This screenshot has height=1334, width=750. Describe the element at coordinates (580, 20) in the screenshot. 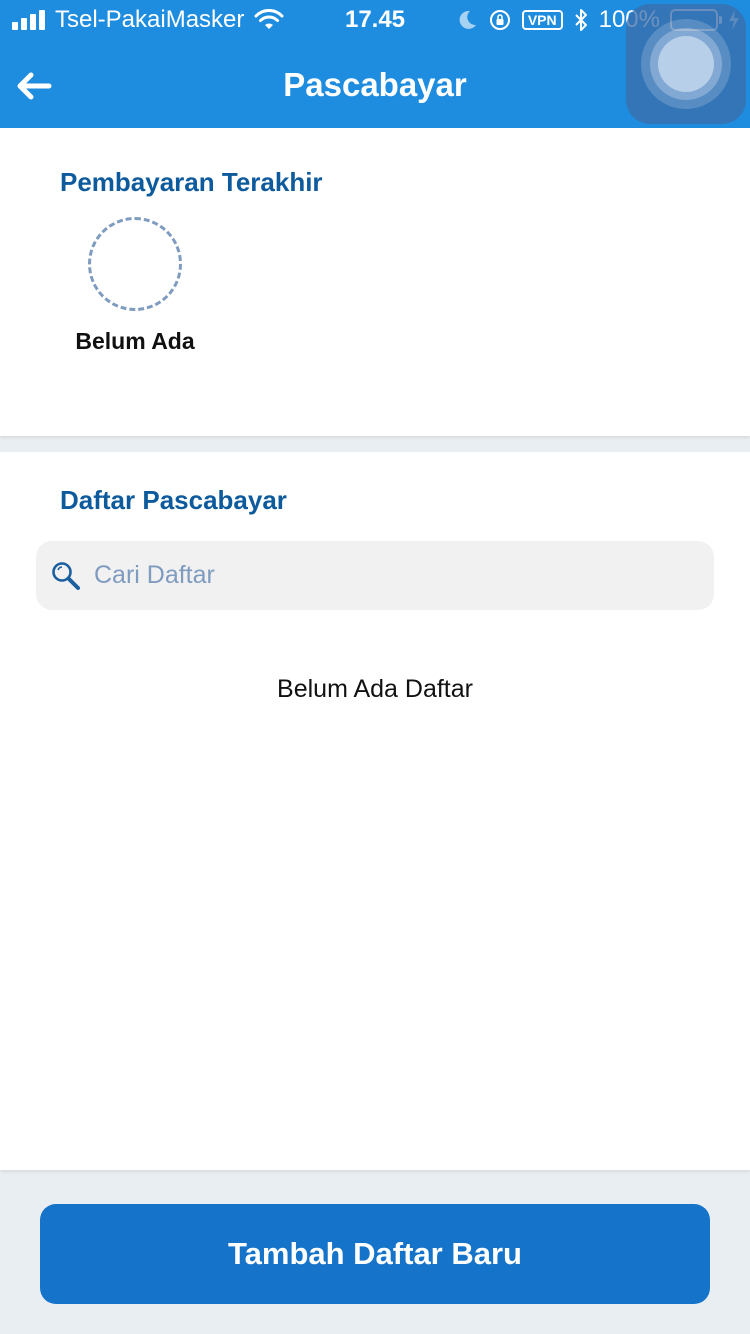

I see `bluetooth-icon` at that location.